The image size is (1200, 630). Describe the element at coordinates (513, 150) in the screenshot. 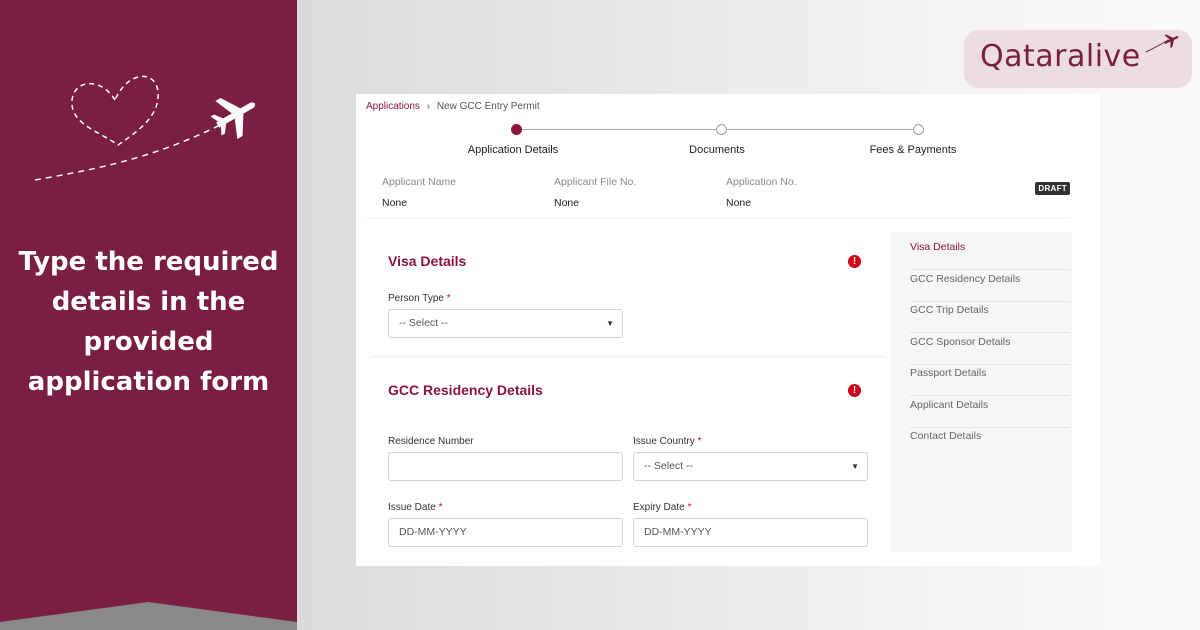

I see `step-label-application-details: Application Details` at that location.